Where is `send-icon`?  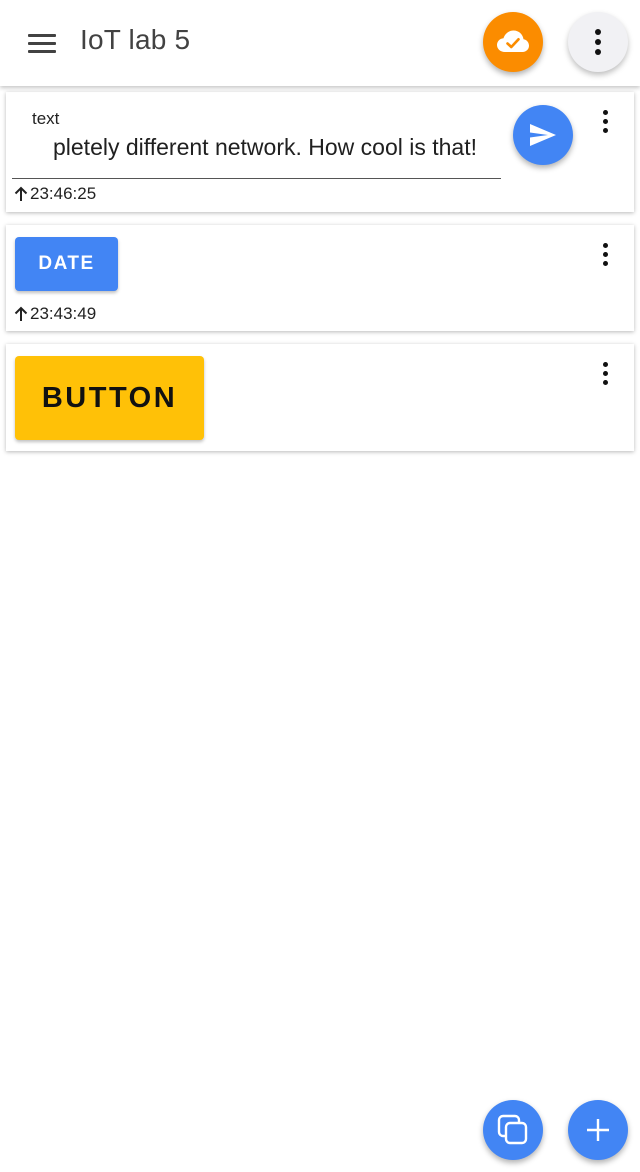 send-icon is located at coordinates (543, 135).